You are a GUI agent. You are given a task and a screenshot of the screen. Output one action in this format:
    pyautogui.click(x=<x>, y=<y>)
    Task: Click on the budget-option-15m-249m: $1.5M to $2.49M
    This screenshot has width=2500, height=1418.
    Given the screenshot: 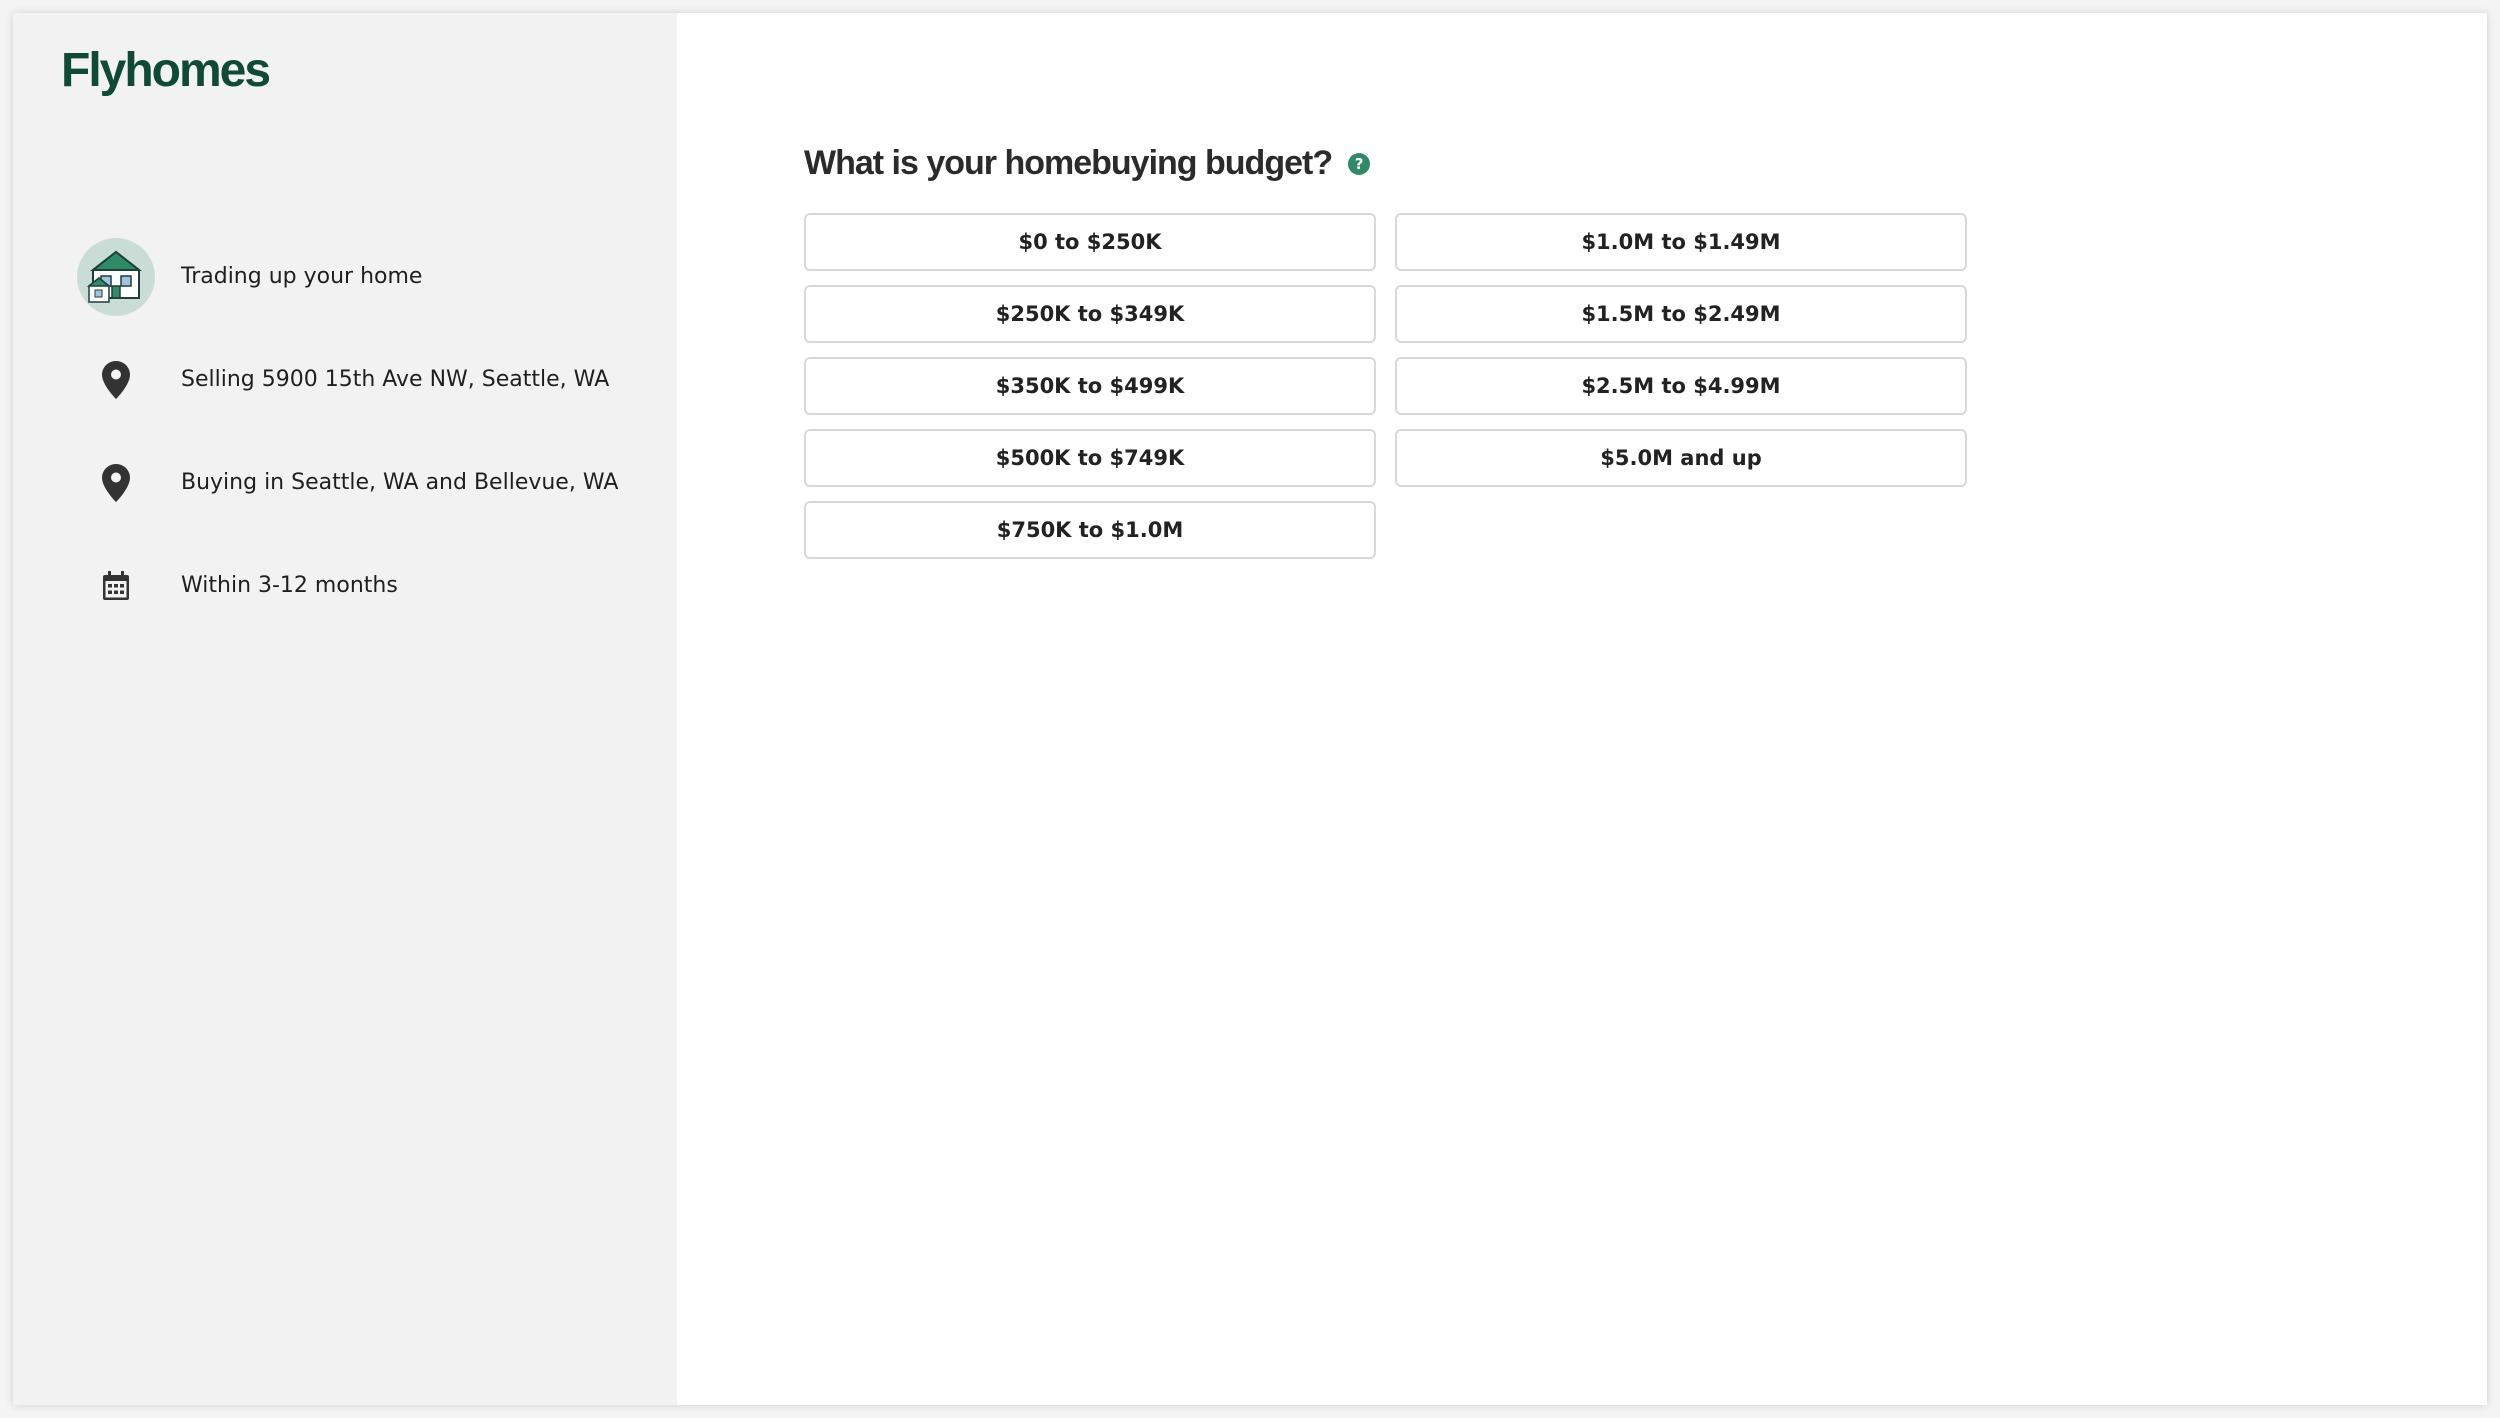 What is the action you would take?
    pyautogui.click(x=1681, y=314)
    